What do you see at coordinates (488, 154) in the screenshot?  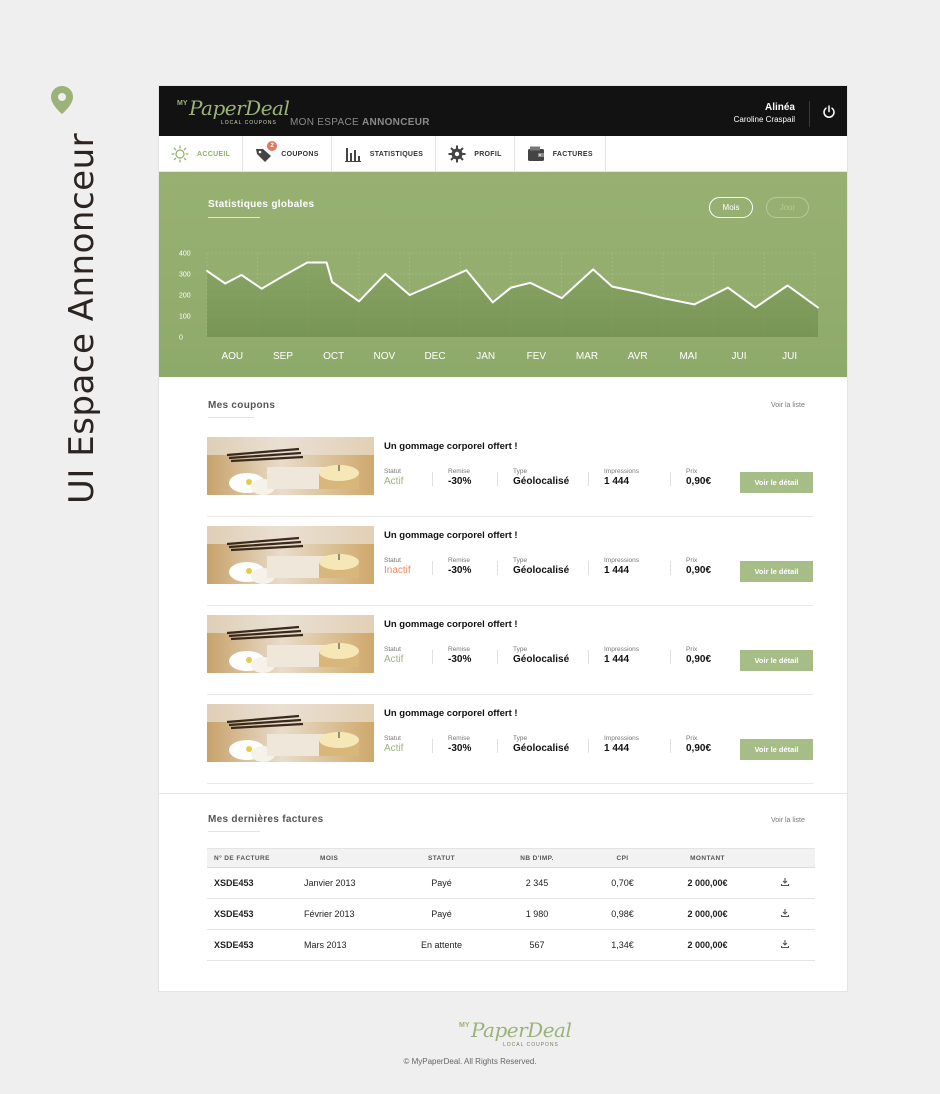 I see `nav-label: PROFIL` at bounding box center [488, 154].